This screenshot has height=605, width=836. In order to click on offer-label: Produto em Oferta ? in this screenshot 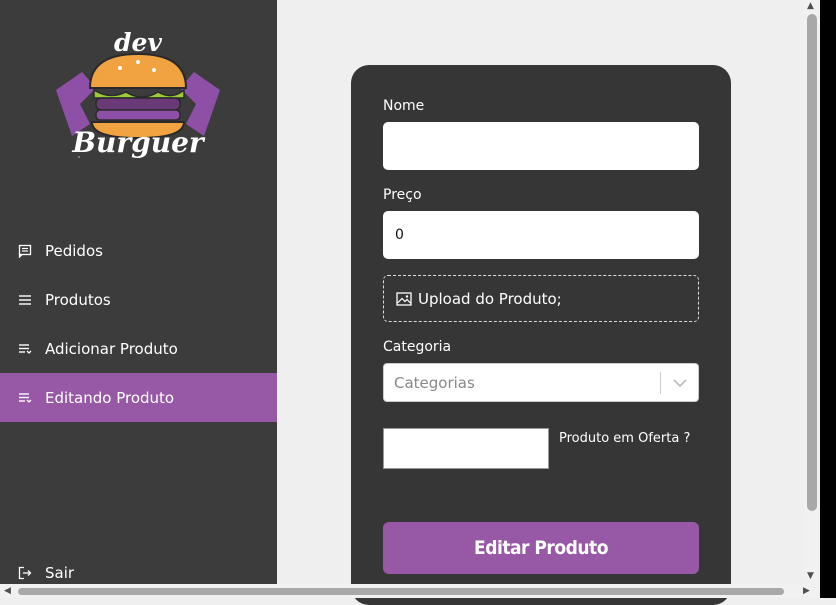, I will do `click(625, 438)`.